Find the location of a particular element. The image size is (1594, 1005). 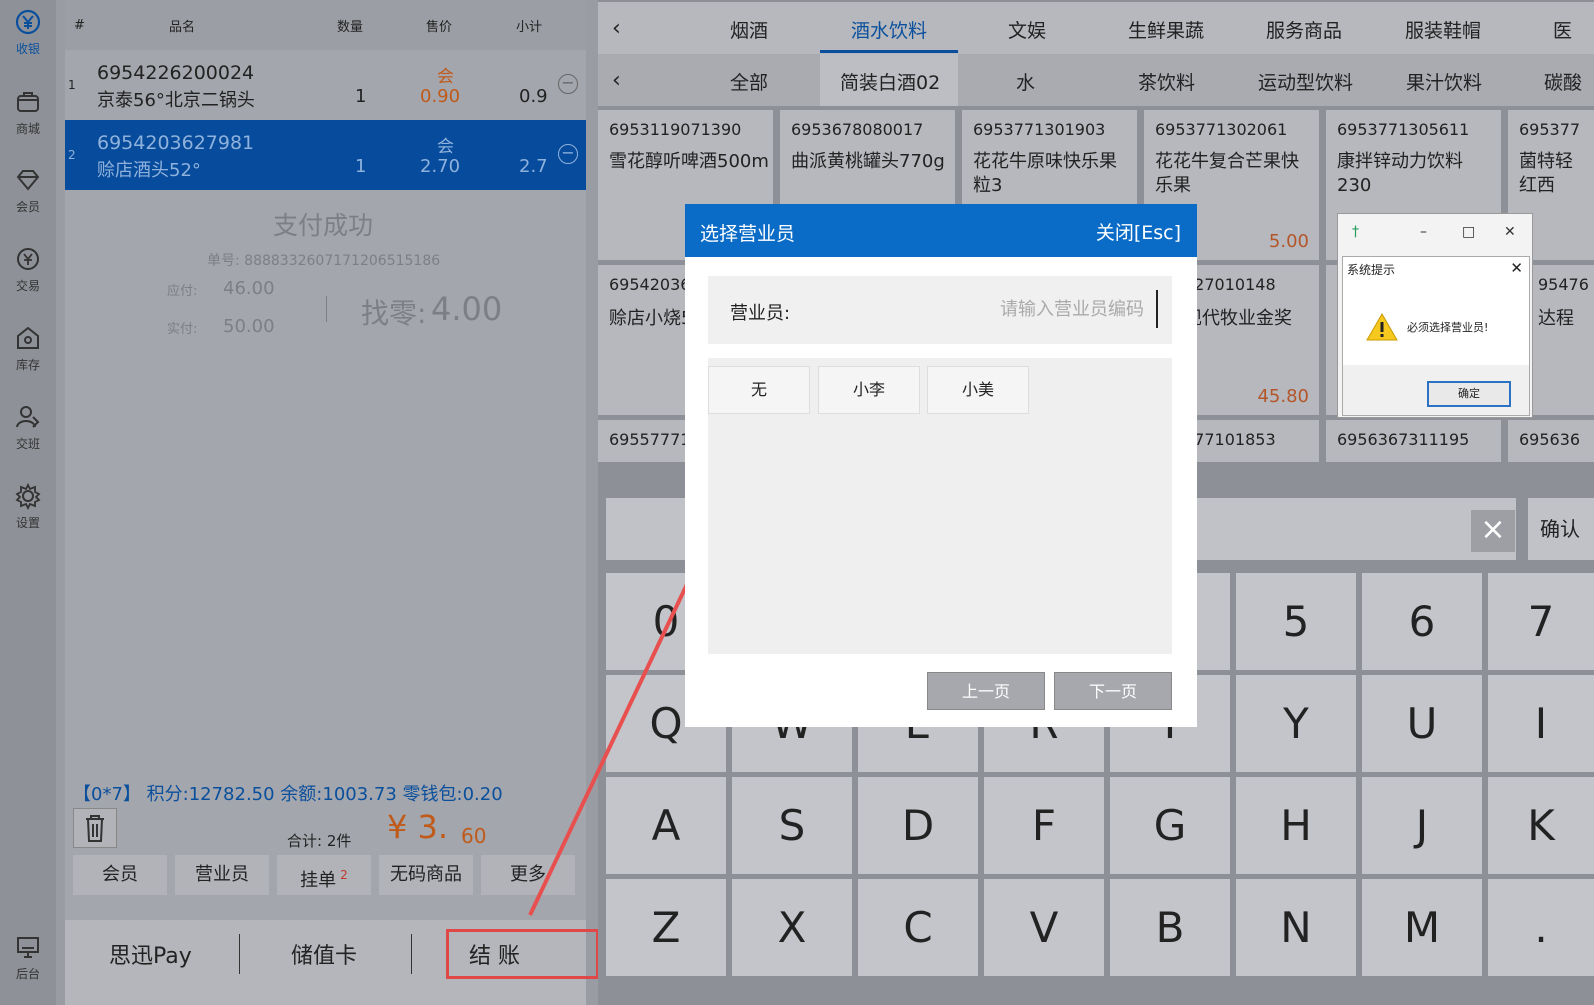

monitor-icon is located at coordinates (28, 947).